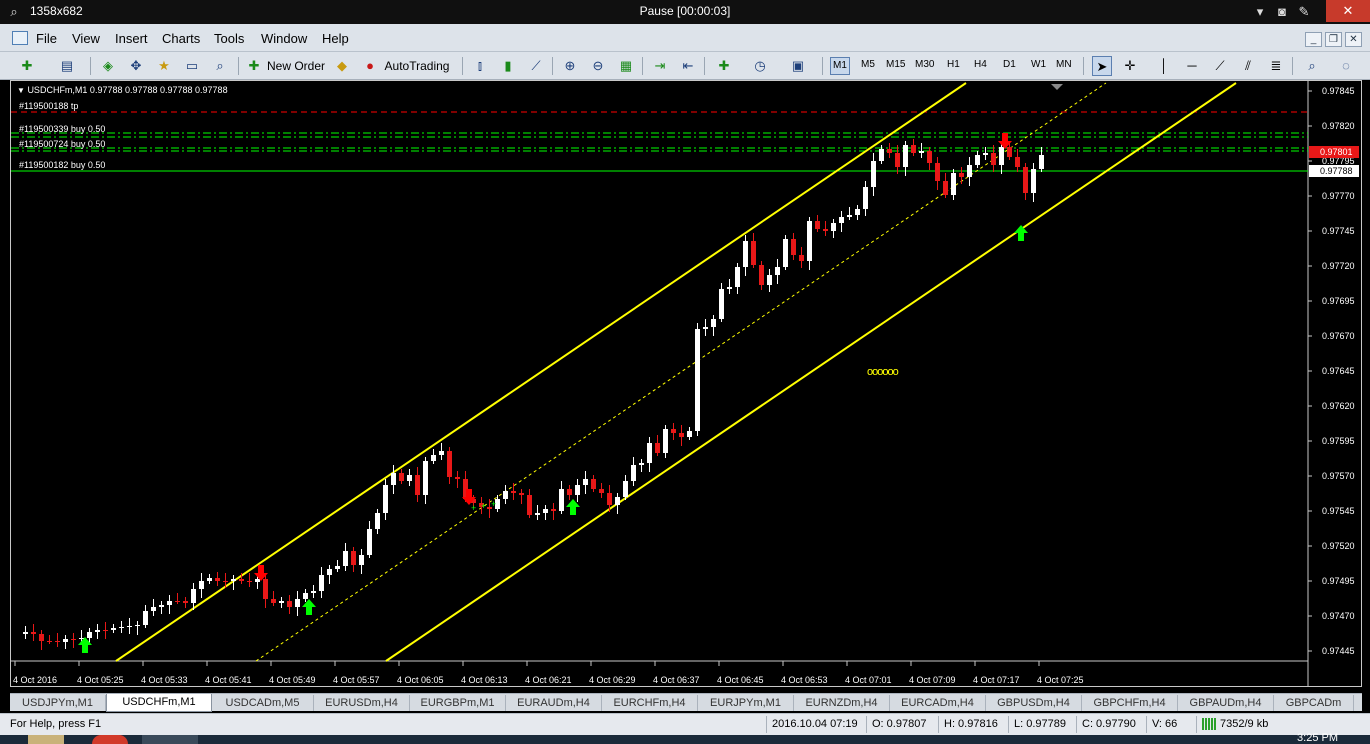  Describe the element at coordinates (192, 66) in the screenshot. I see `terminal-icon: ▭` at that location.